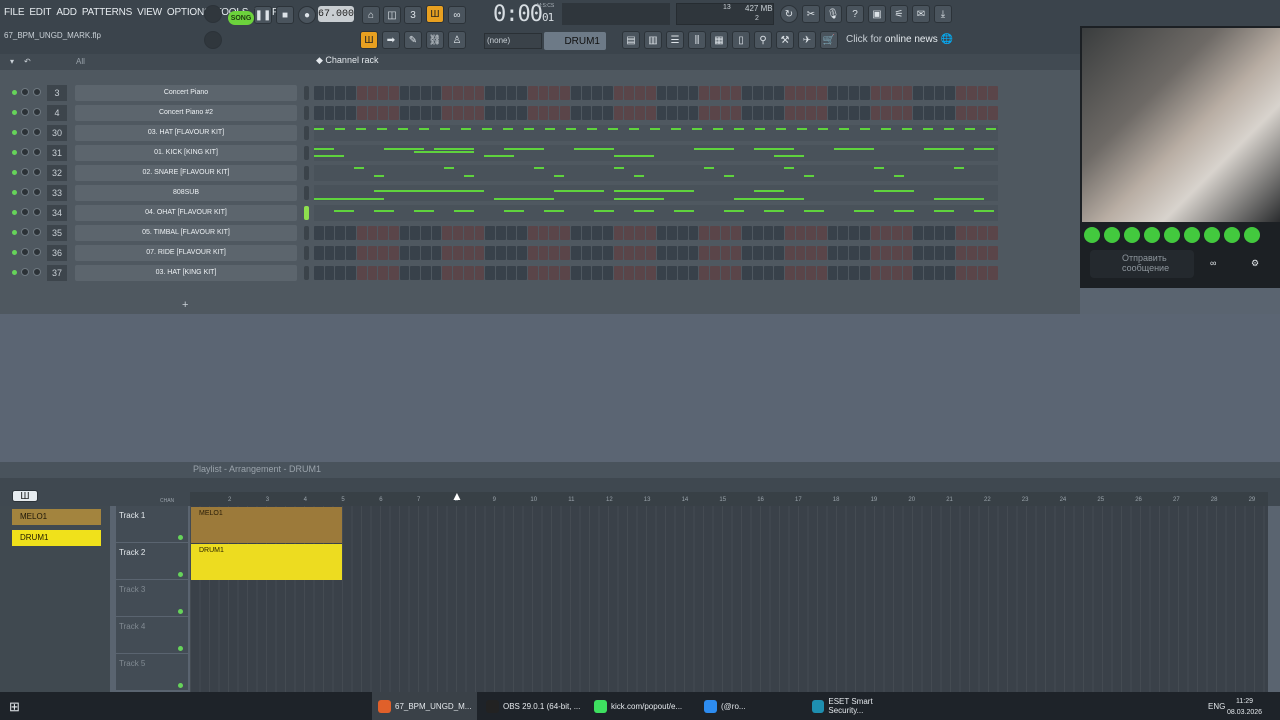  Describe the element at coordinates (306, 213) in the screenshot. I see `channel-select` at that location.